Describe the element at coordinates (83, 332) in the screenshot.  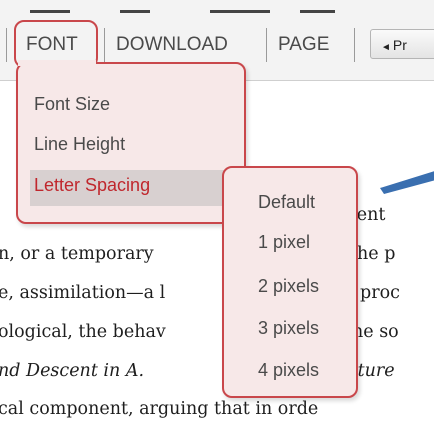
I see `text-line-4-left: ological, the behav` at that location.